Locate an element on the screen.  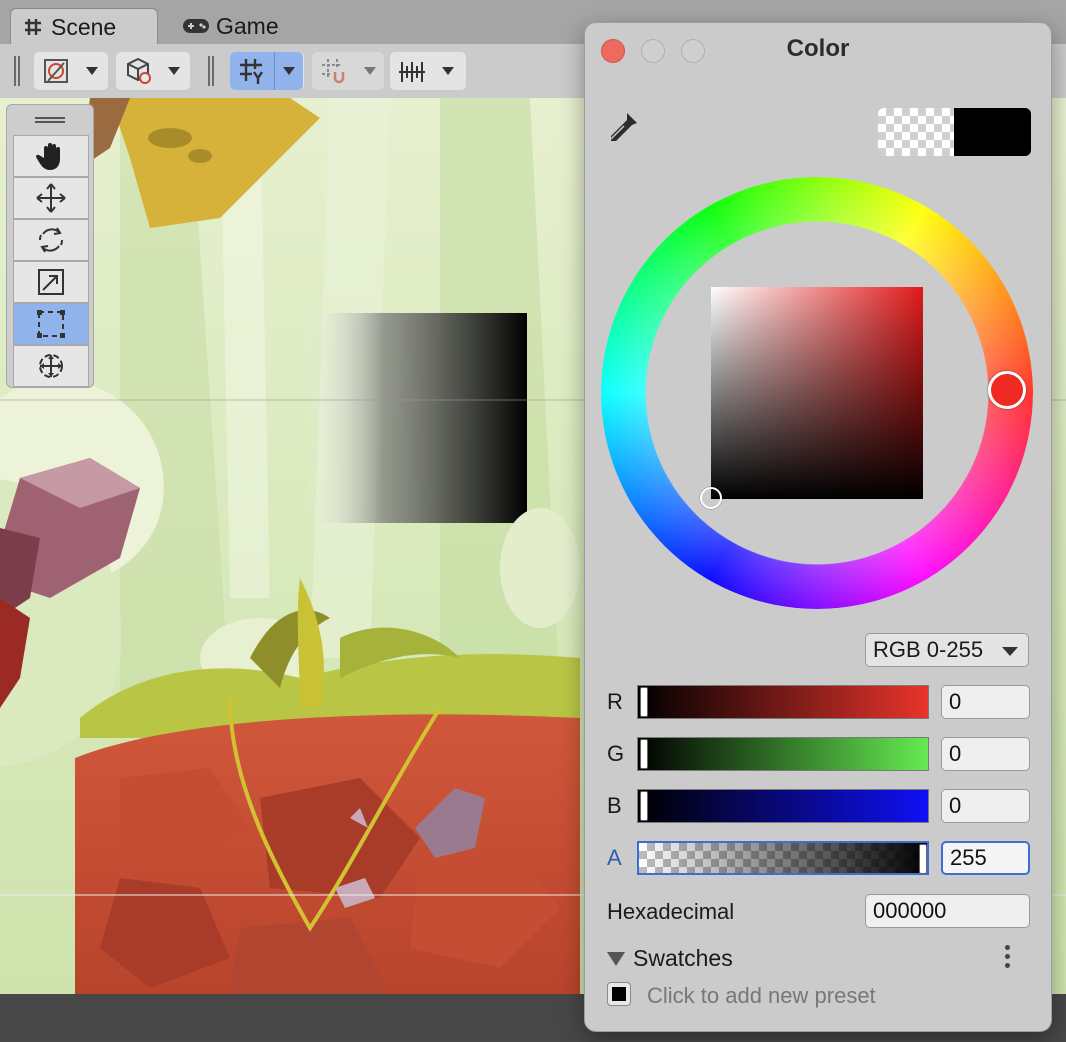
tab-label: Scene is located at coordinates (84, 26).